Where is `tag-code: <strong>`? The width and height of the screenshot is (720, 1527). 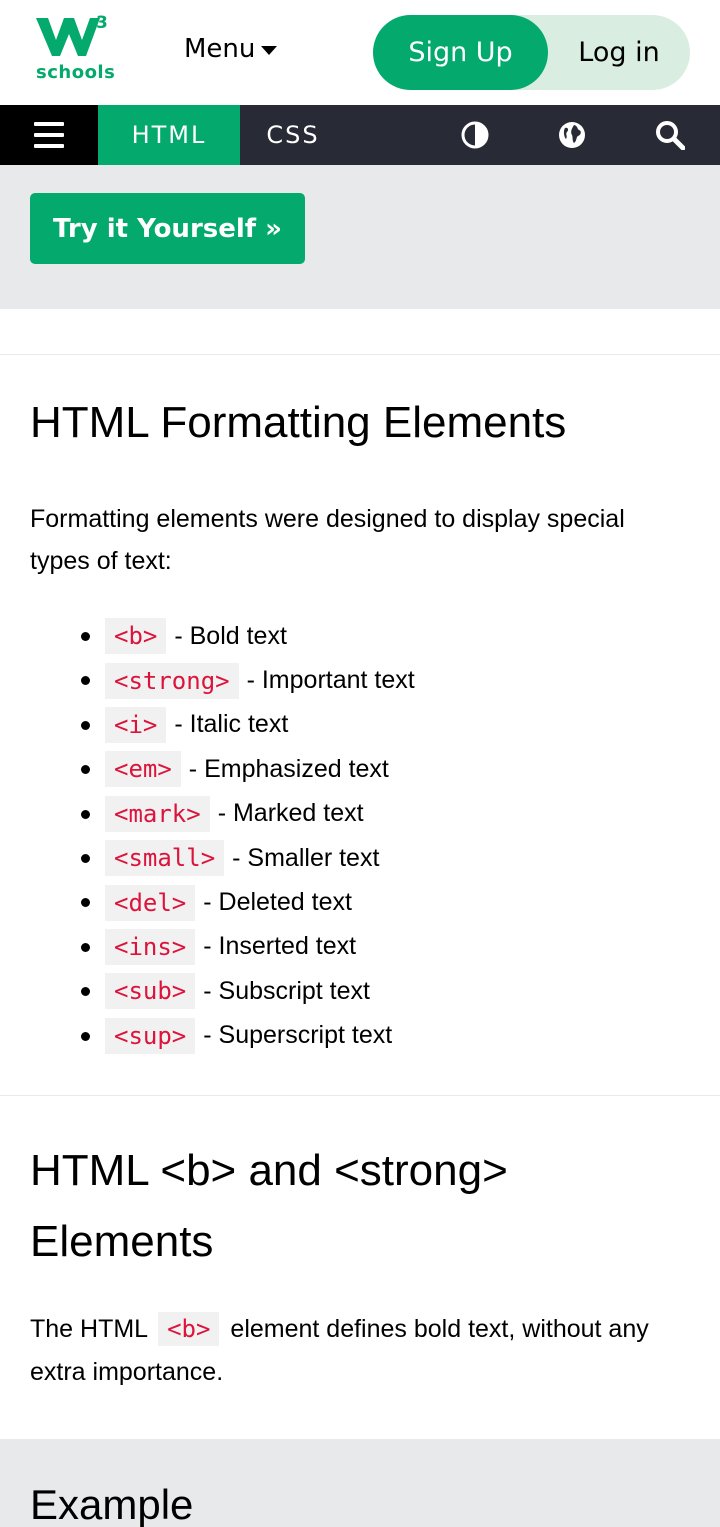
tag-code: <strong> is located at coordinates (172, 680).